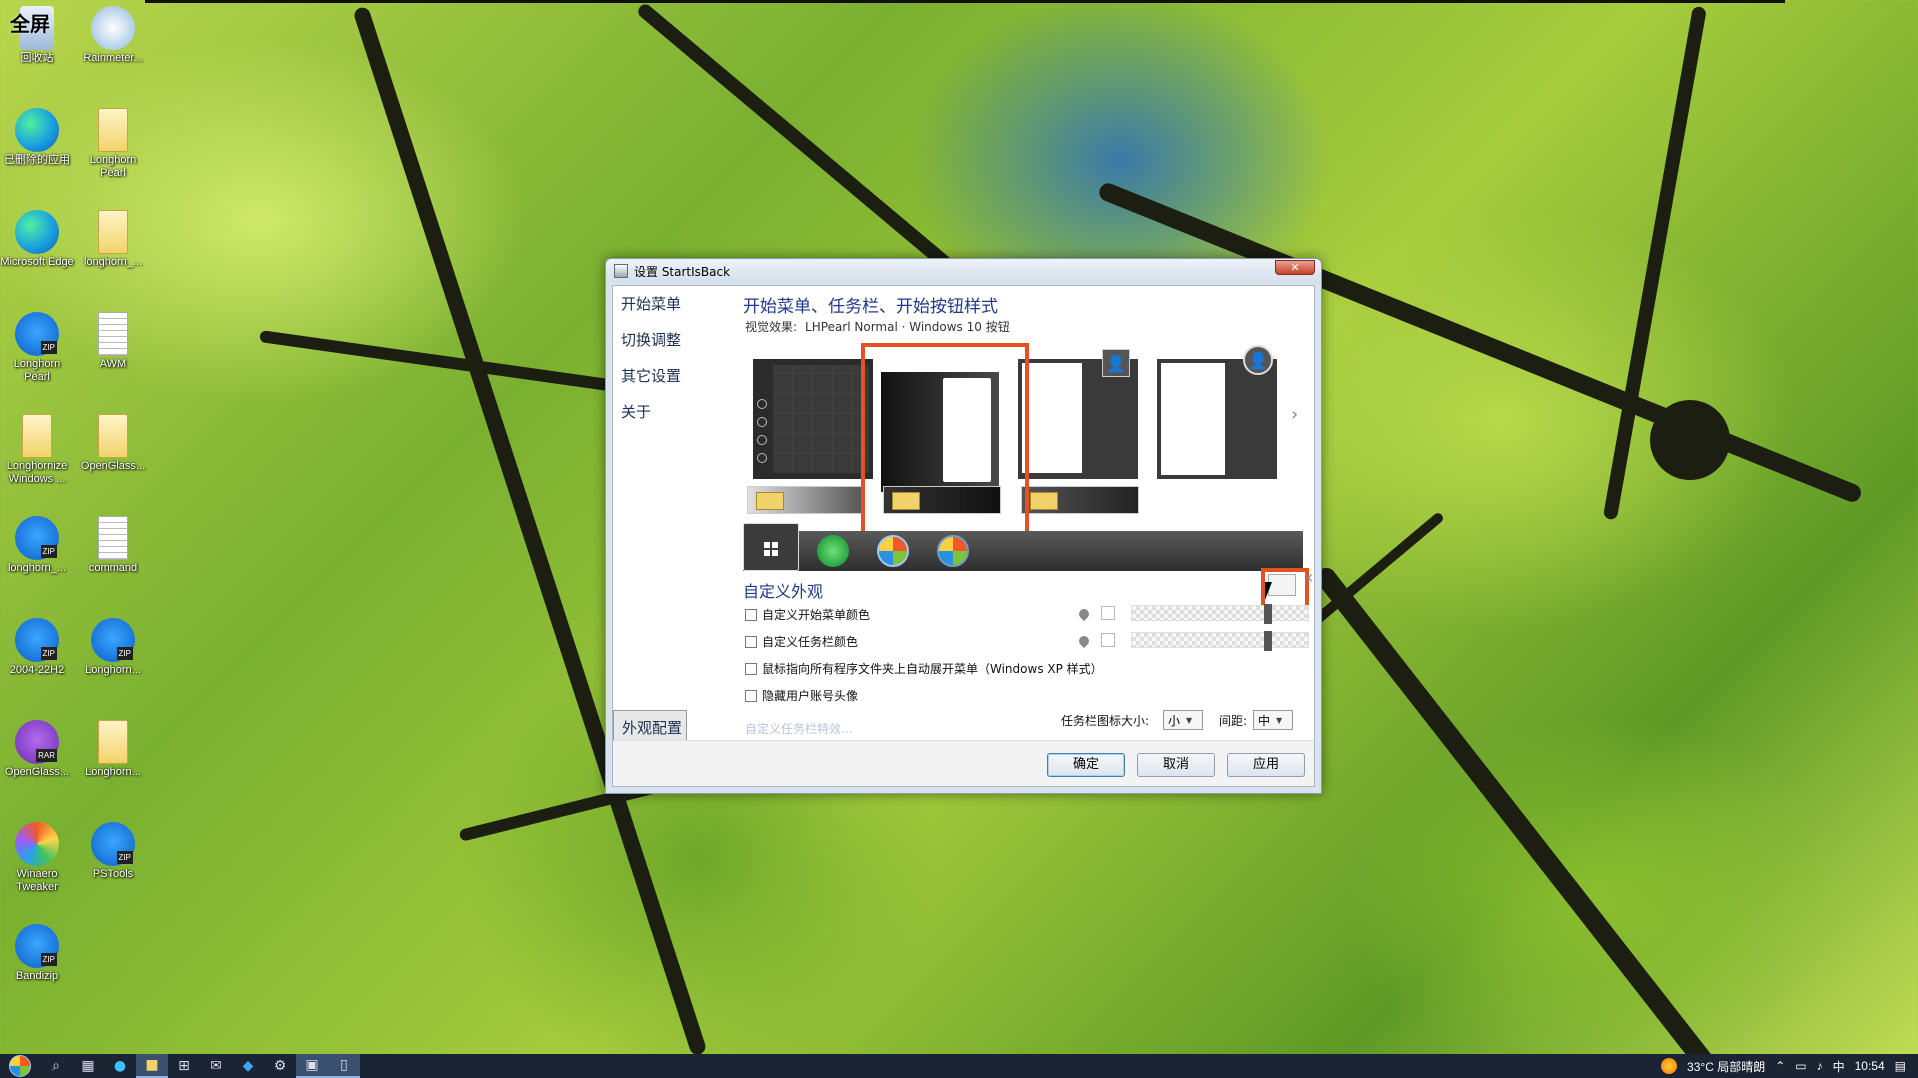 Image resolution: width=1918 pixels, height=1078 pixels. I want to click on desktop-icon: Microsoft Edge, so click(37, 239).